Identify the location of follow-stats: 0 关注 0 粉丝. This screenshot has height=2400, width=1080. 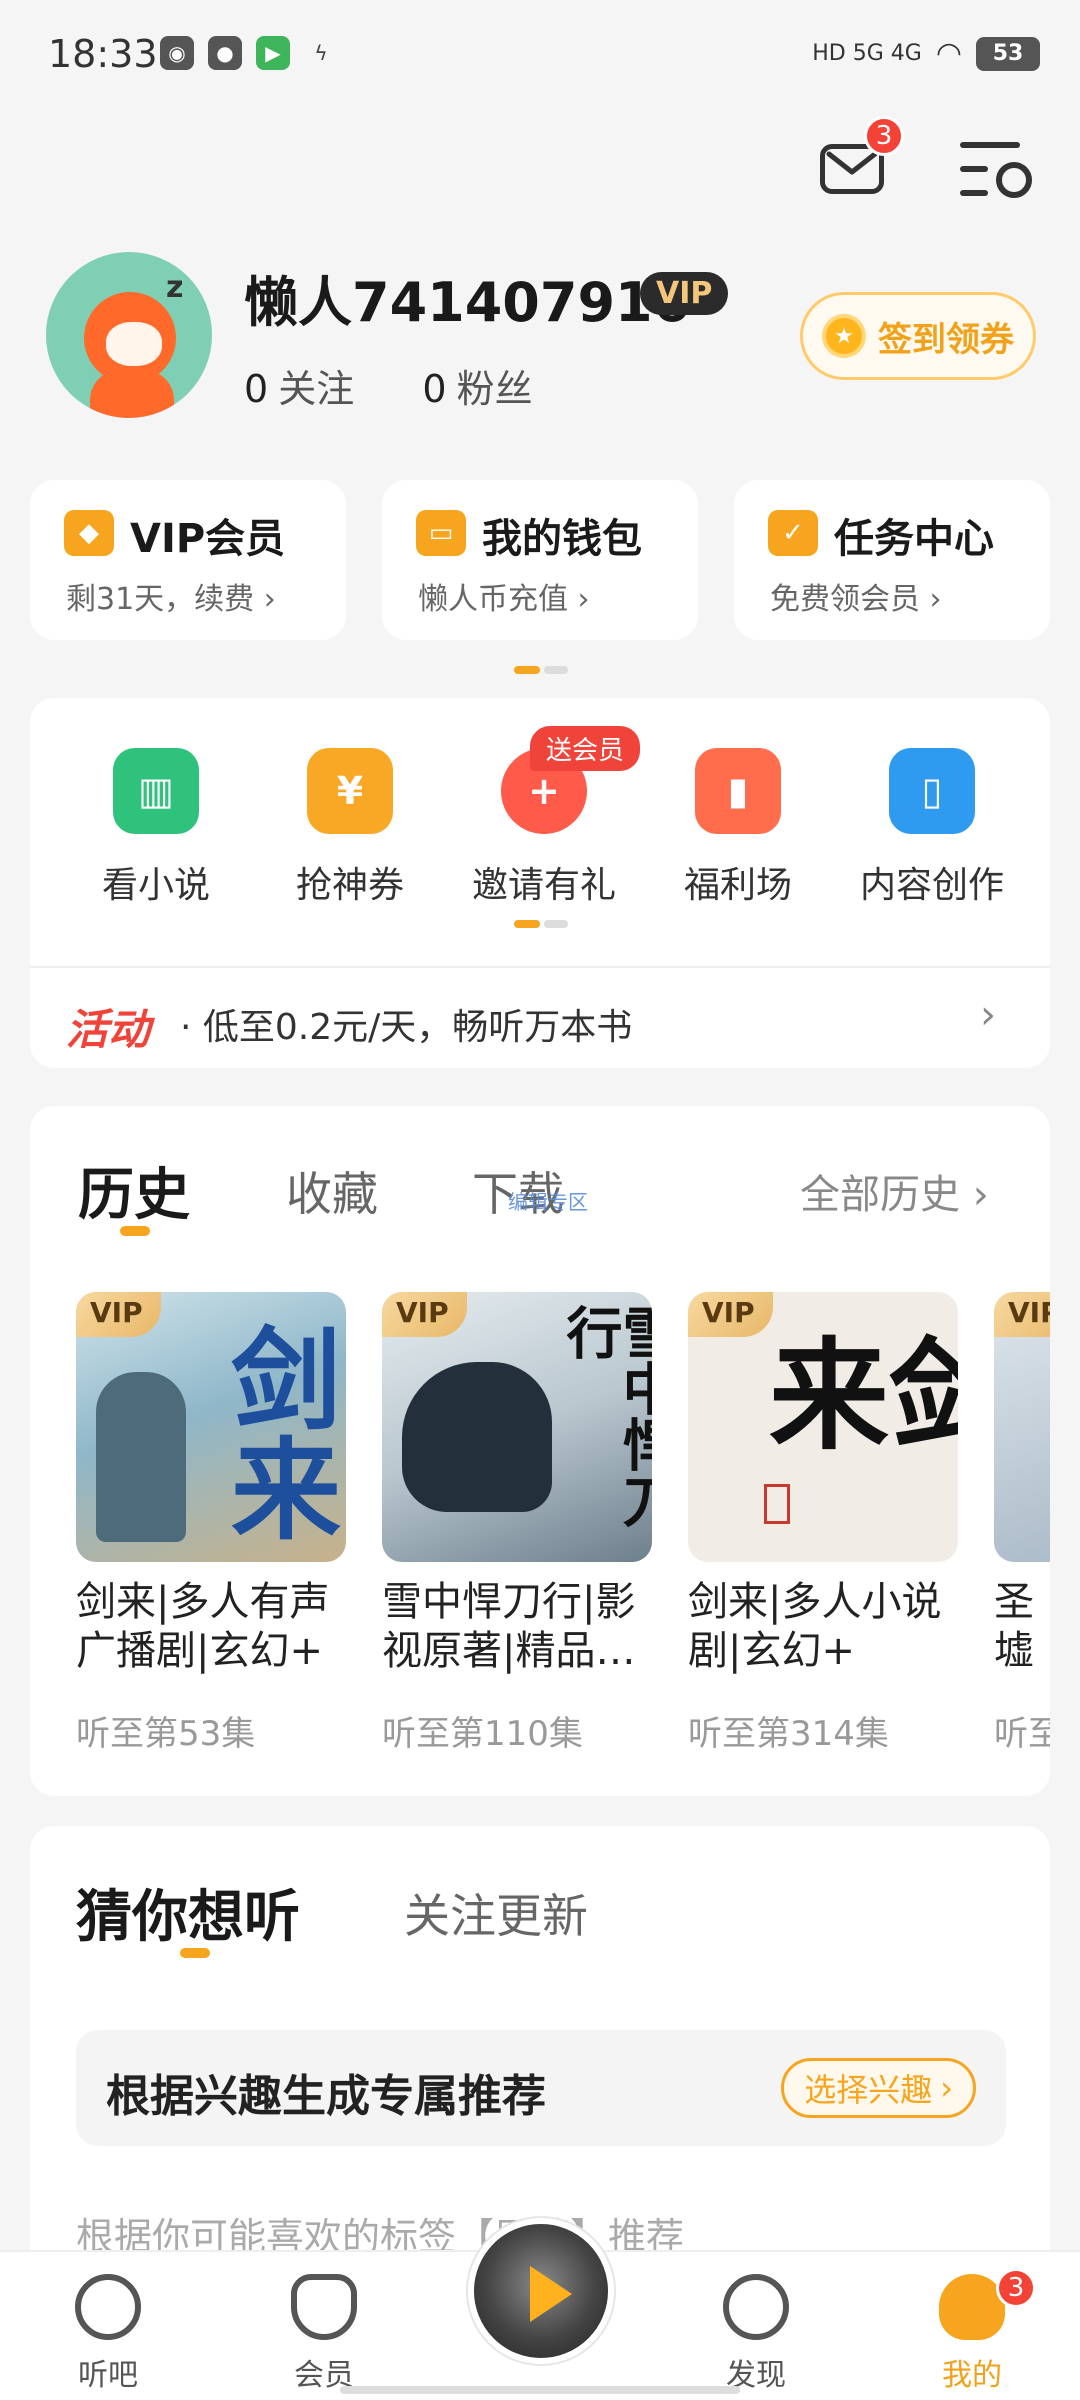
(388, 385).